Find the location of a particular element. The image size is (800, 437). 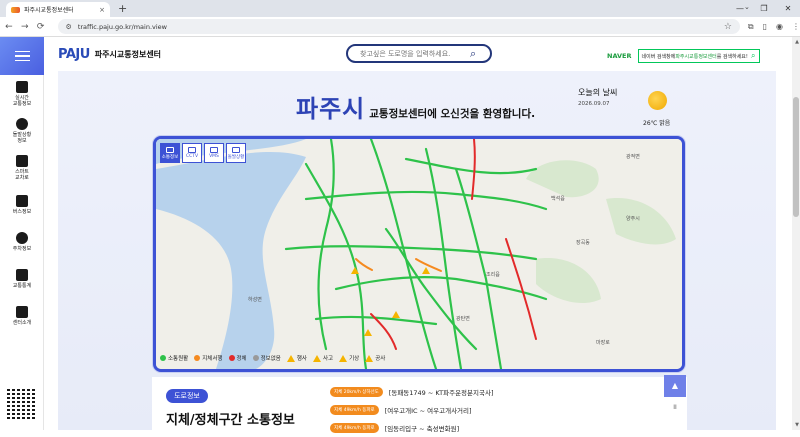

pause-button: II is located at coordinates (675, 408).